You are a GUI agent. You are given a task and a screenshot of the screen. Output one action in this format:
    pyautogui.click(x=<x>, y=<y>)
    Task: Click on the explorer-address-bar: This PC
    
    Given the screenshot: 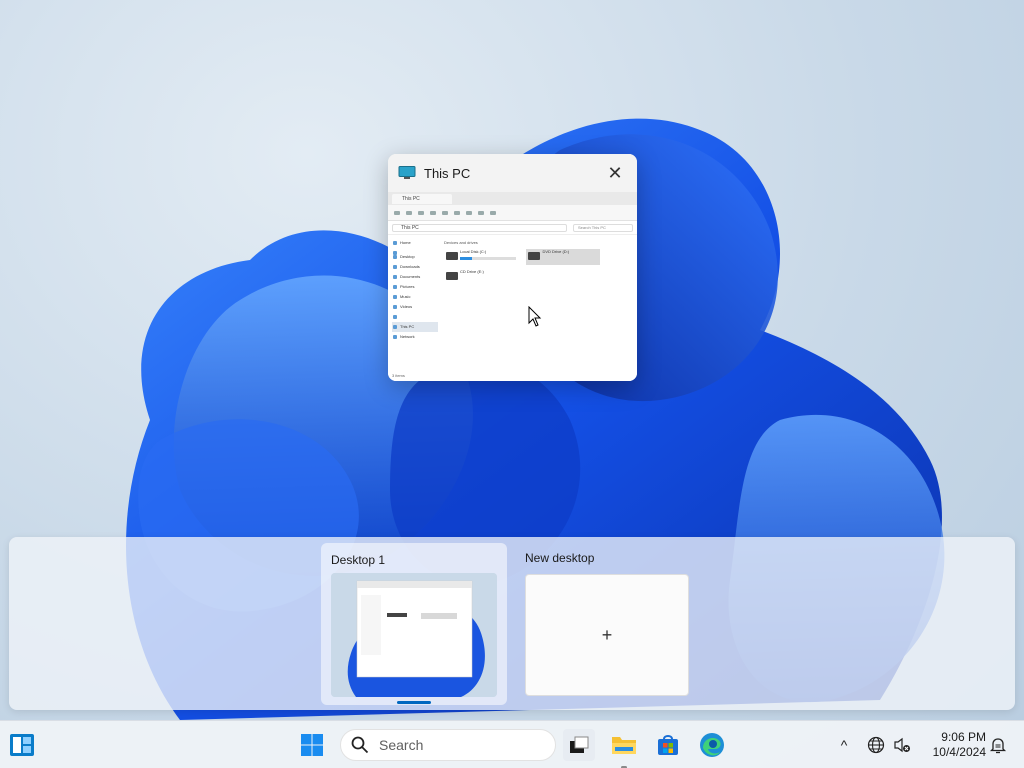 What is the action you would take?
    pyautogui.click(x=479, y=227)
    